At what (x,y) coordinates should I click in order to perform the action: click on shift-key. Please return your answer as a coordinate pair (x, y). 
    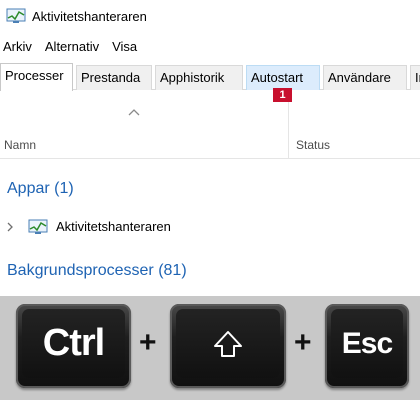
    Looking at the image, I should click on (228, 346).